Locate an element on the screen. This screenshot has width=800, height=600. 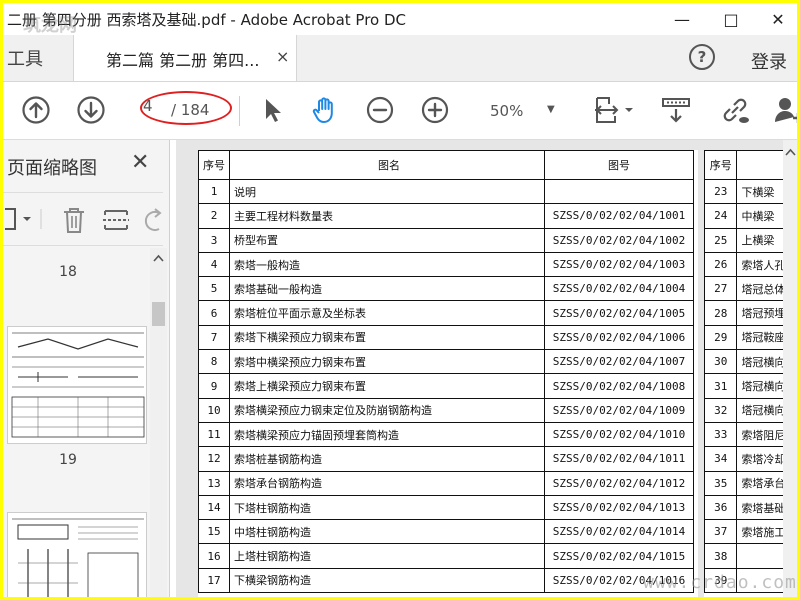
delete-page-icon is located at coordinates (74, 220).